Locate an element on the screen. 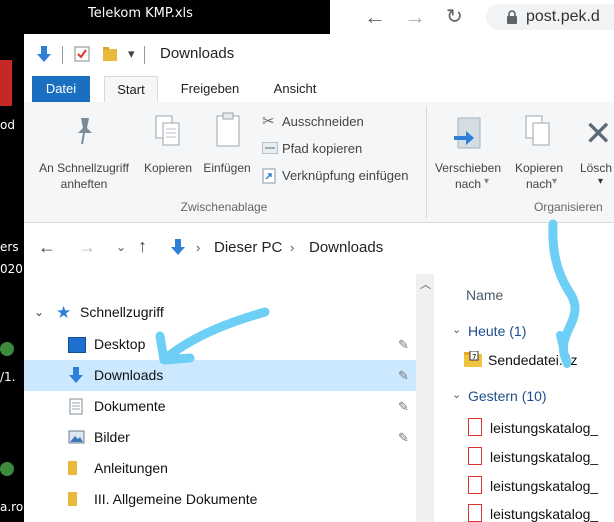  back-icon: ← is located at coordinates (47, 247).